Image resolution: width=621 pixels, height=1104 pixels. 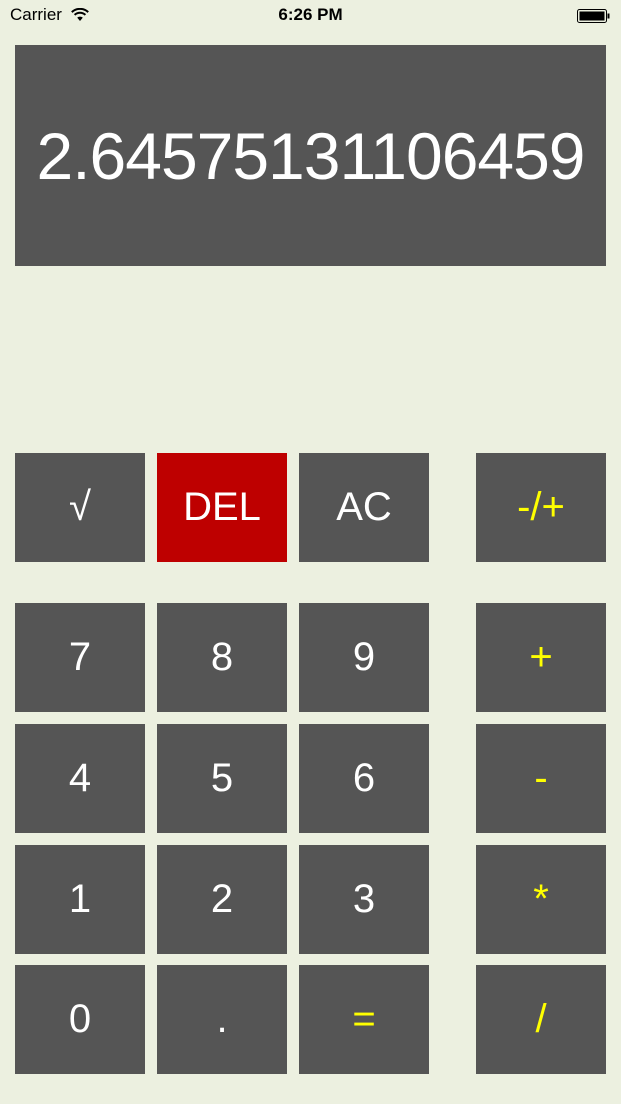 What do you see at coordinates (222, 778) in the screenshot?
I see `digit-5-button: 5` at bounding box center [222, 778].